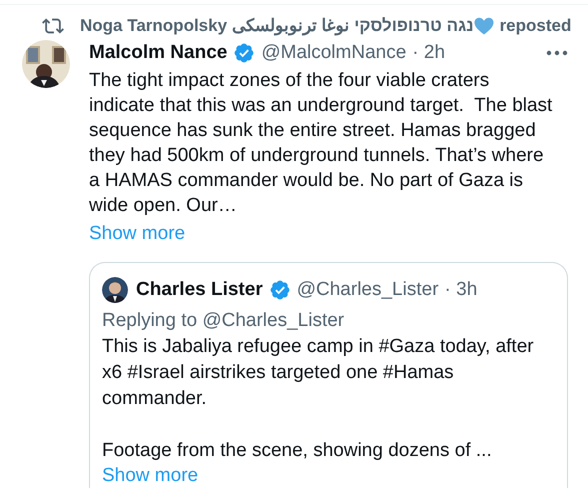 The image size is (588, 500). I want to click on reposter-name: Noga Tarnopolsky נגה טרנופולסקי نوغا ترنوبولسكى, so click(277, 26).